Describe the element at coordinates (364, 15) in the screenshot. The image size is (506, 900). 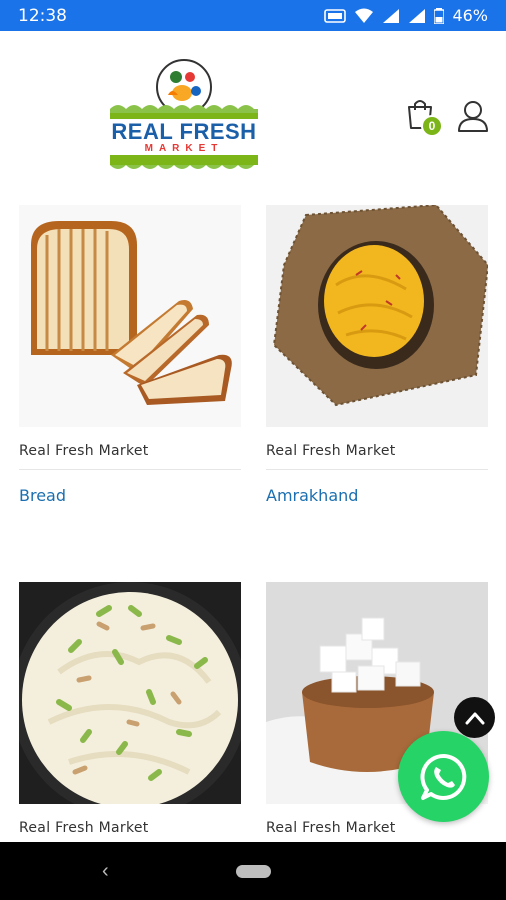
I see `wifi-icon` at that location.